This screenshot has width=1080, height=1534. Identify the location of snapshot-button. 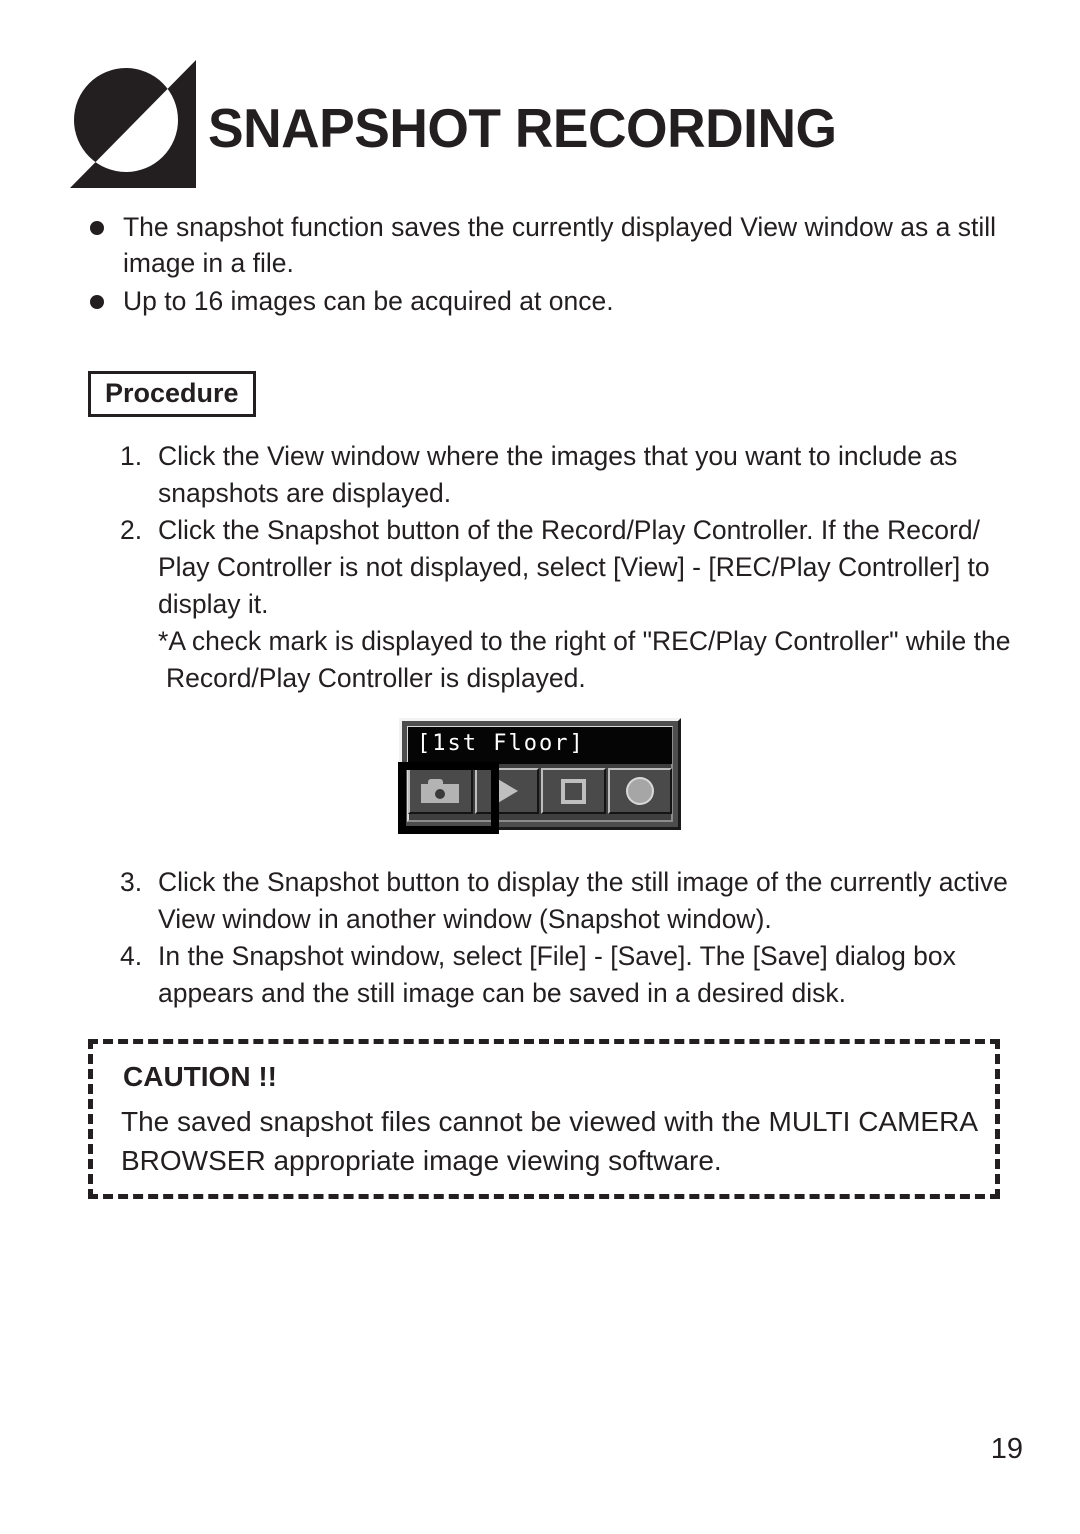
(440, 791).